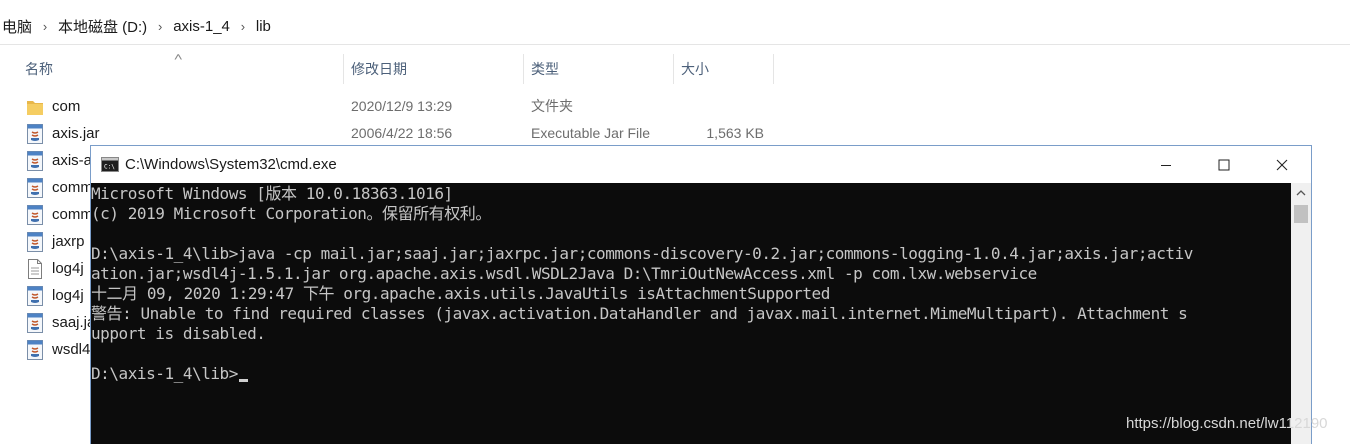 This screenshot has width=1350, height=444. Describe the element at coordinates (35, 108) in the screenshot. I see `folder-icon` at that location.